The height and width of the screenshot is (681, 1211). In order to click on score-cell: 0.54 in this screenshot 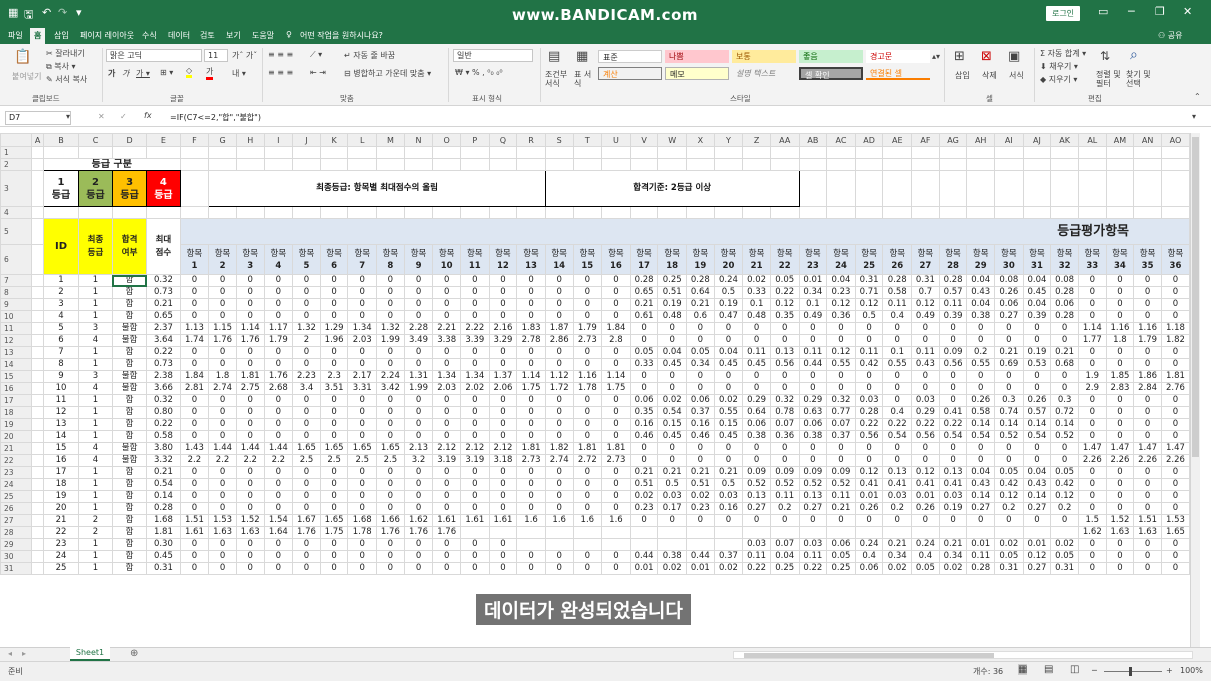, I will do `click(953, 436)`.